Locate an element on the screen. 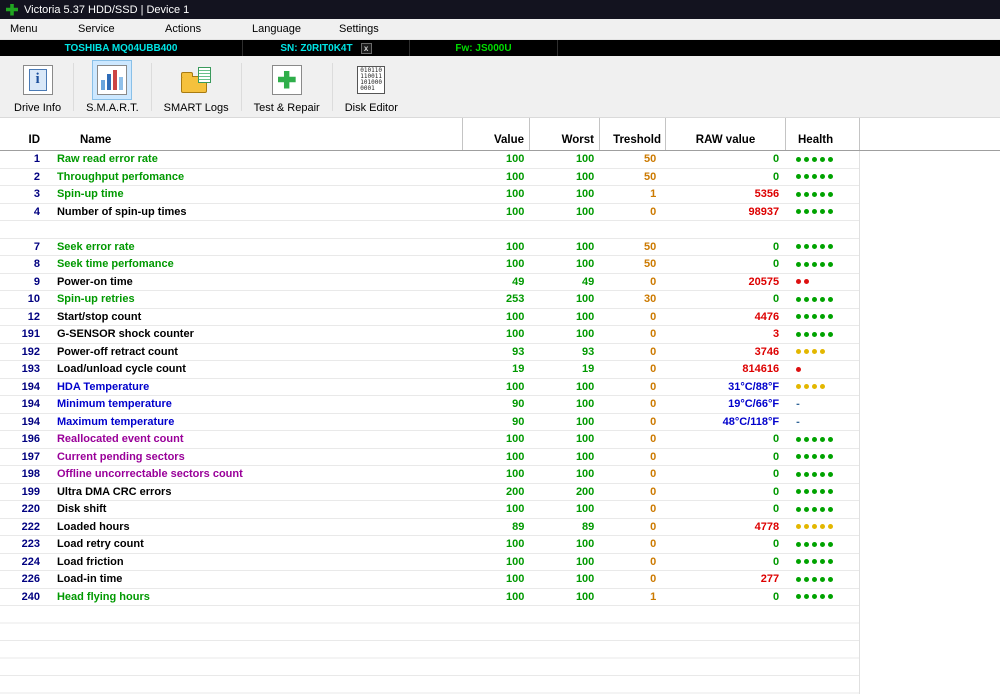 This screenshot has height=694, width=1000. cell-raw: 4476 is located at coordinates (767, 316).